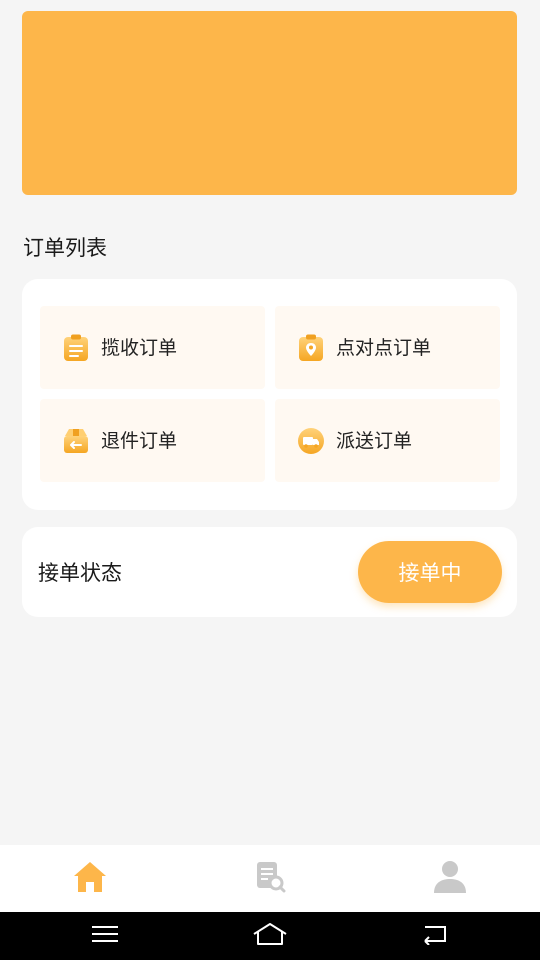 This screenshot has width=540, height=960. I want to click on delivery-truck-icon, so click(311, 441).